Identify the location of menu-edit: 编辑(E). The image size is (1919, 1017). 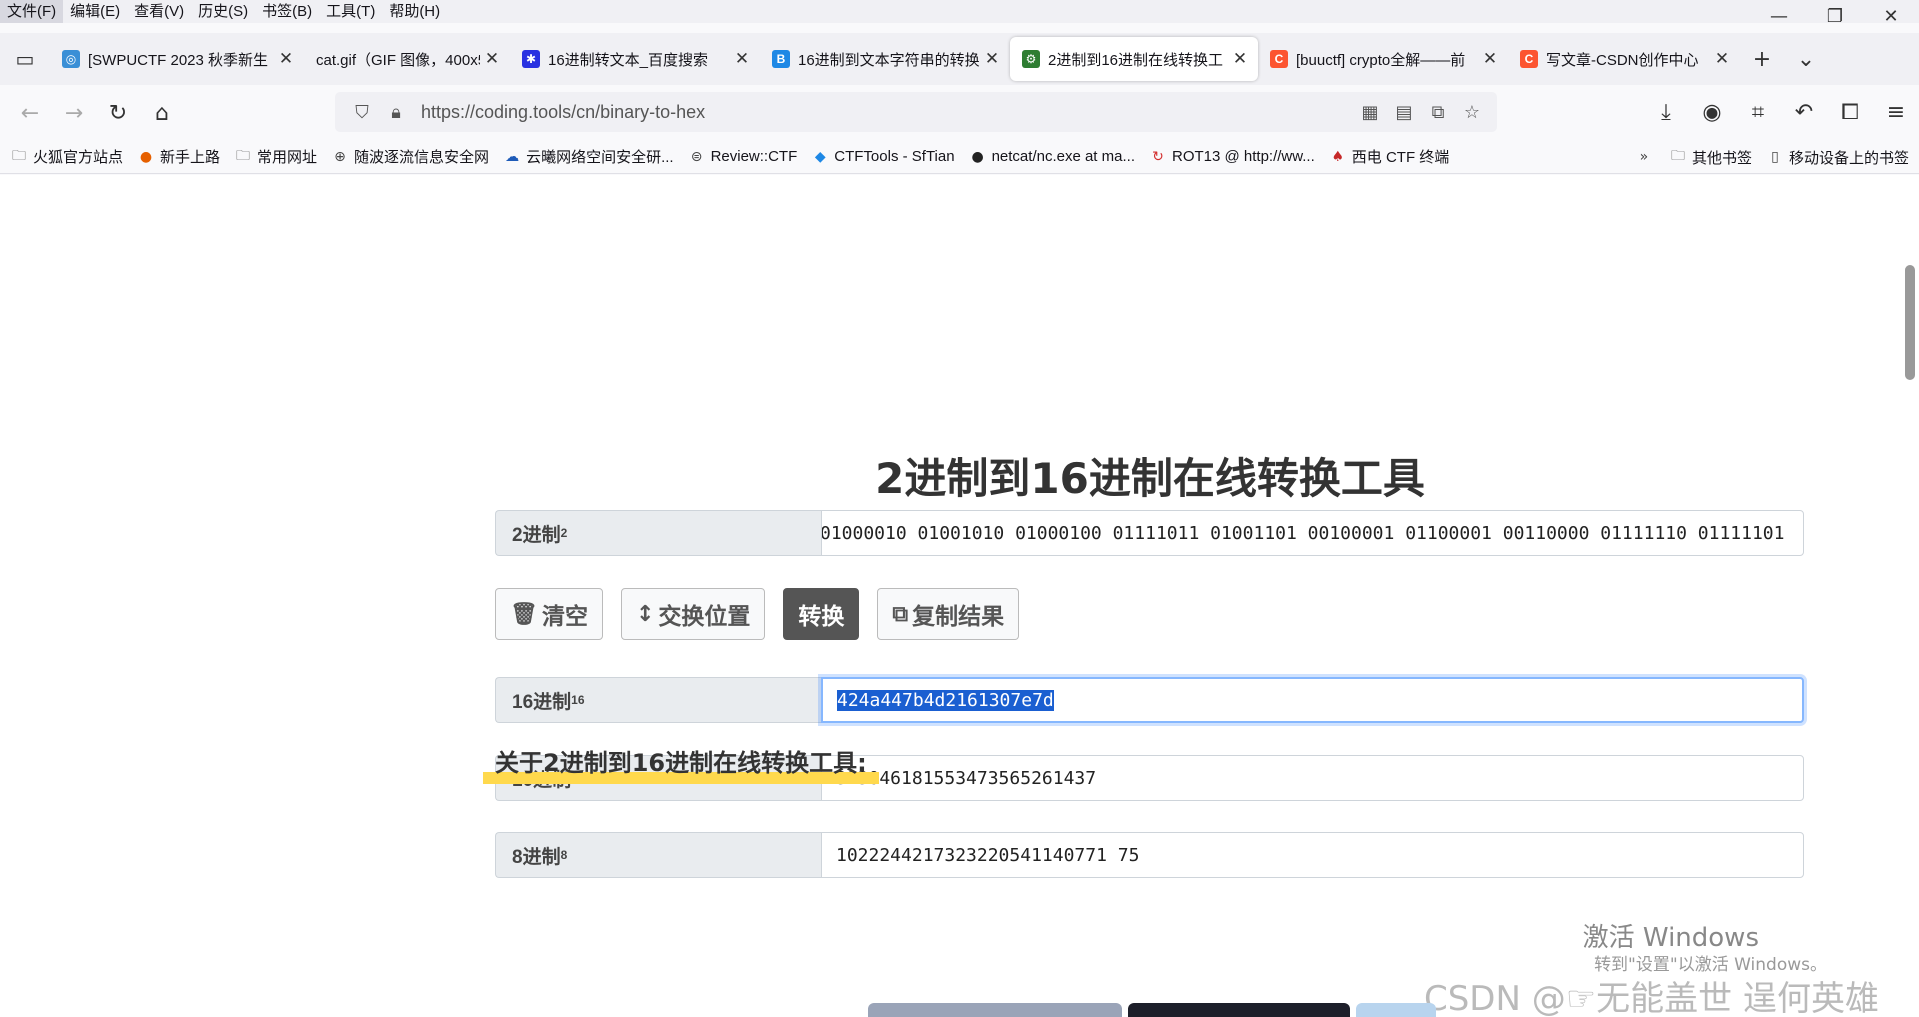
(95, 11).